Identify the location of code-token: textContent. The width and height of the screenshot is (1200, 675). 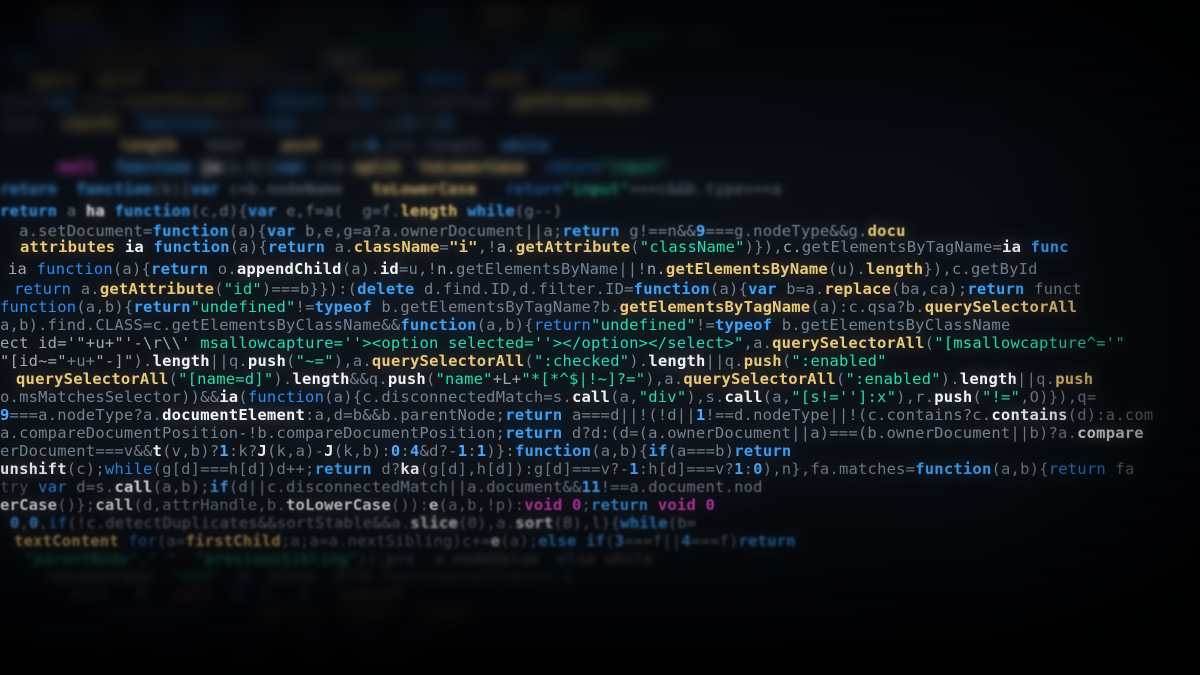
(66, 541).